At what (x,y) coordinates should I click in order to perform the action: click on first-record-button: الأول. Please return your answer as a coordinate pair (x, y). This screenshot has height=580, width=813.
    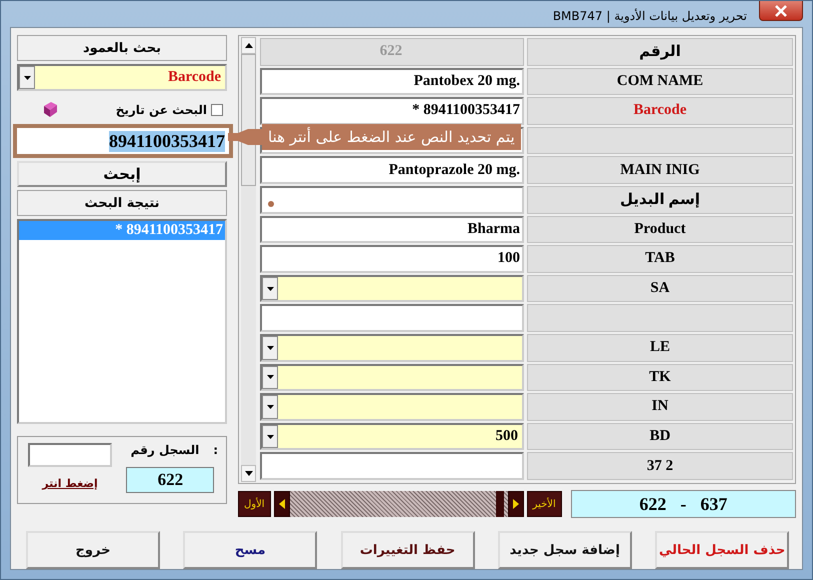
    Looking at the image, I should click on (254, 504).